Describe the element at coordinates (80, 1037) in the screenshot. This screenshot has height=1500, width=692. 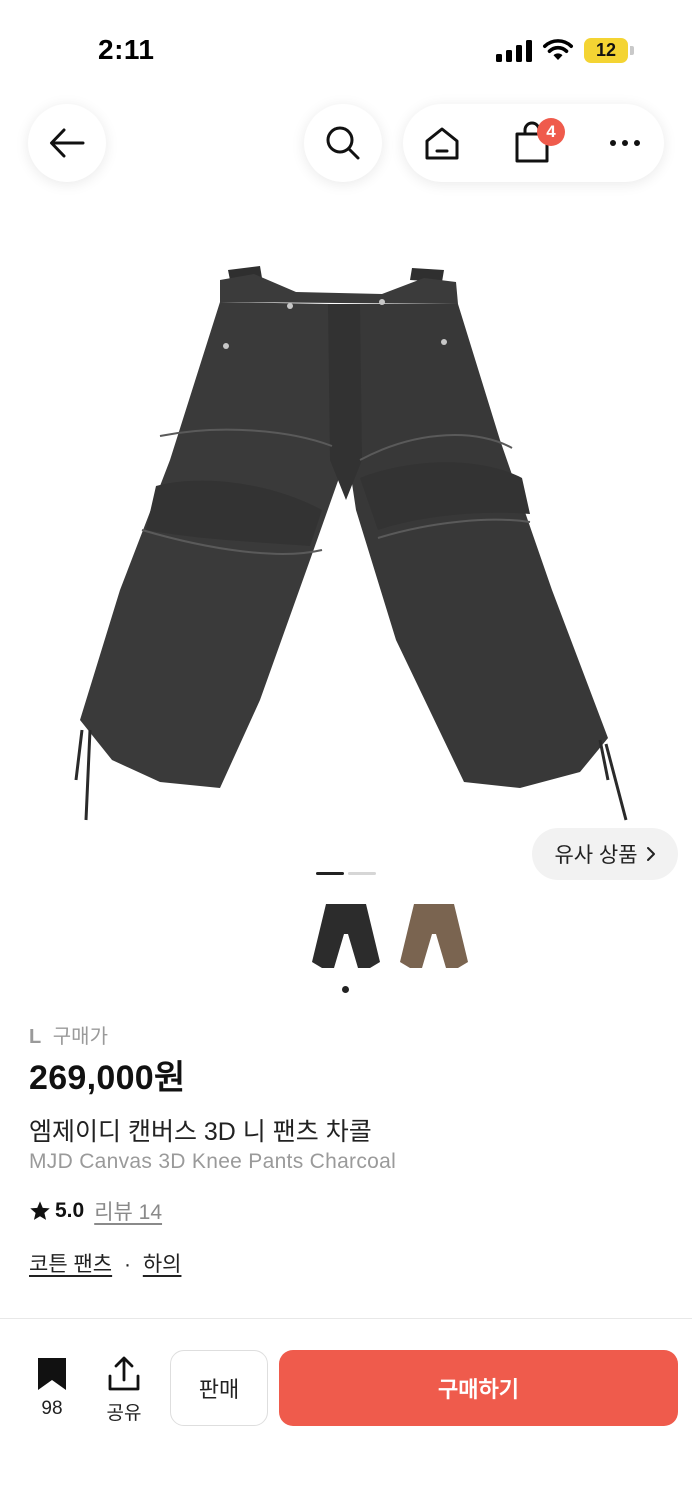
I see `price-type-label: 구매가` at that location.